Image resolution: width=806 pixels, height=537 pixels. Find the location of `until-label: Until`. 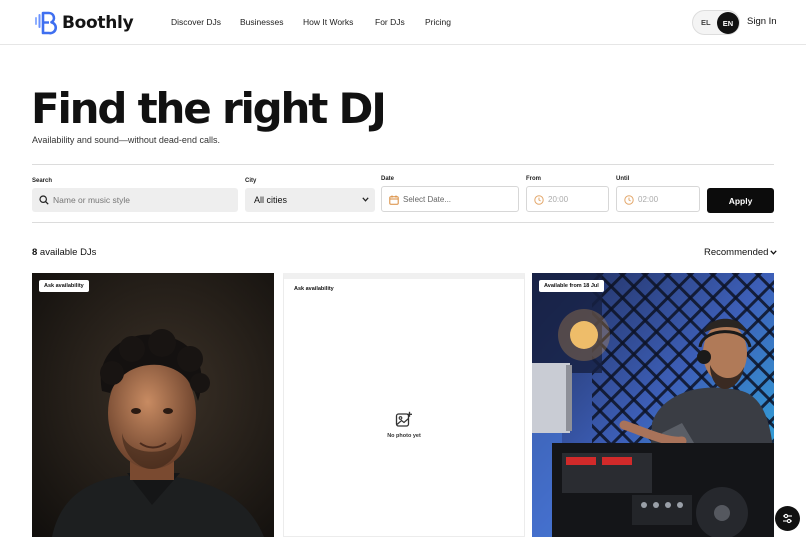

until-label: Until is located at coordinates (623, 179).